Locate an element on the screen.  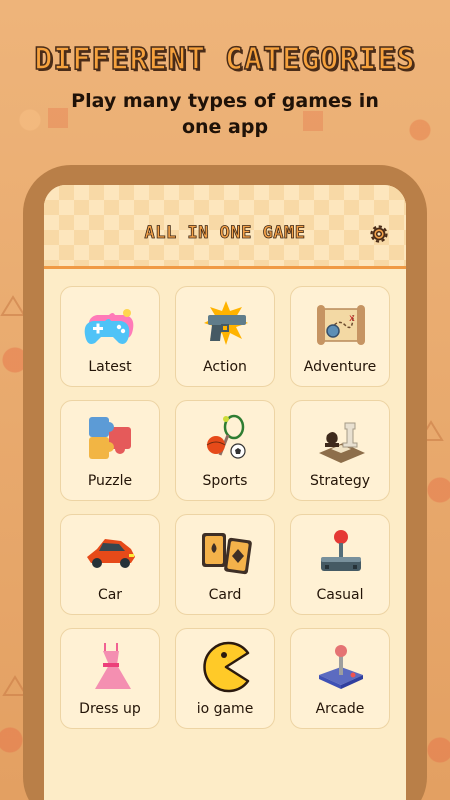
category-label: Dress up is located at coordinates (110, 709).